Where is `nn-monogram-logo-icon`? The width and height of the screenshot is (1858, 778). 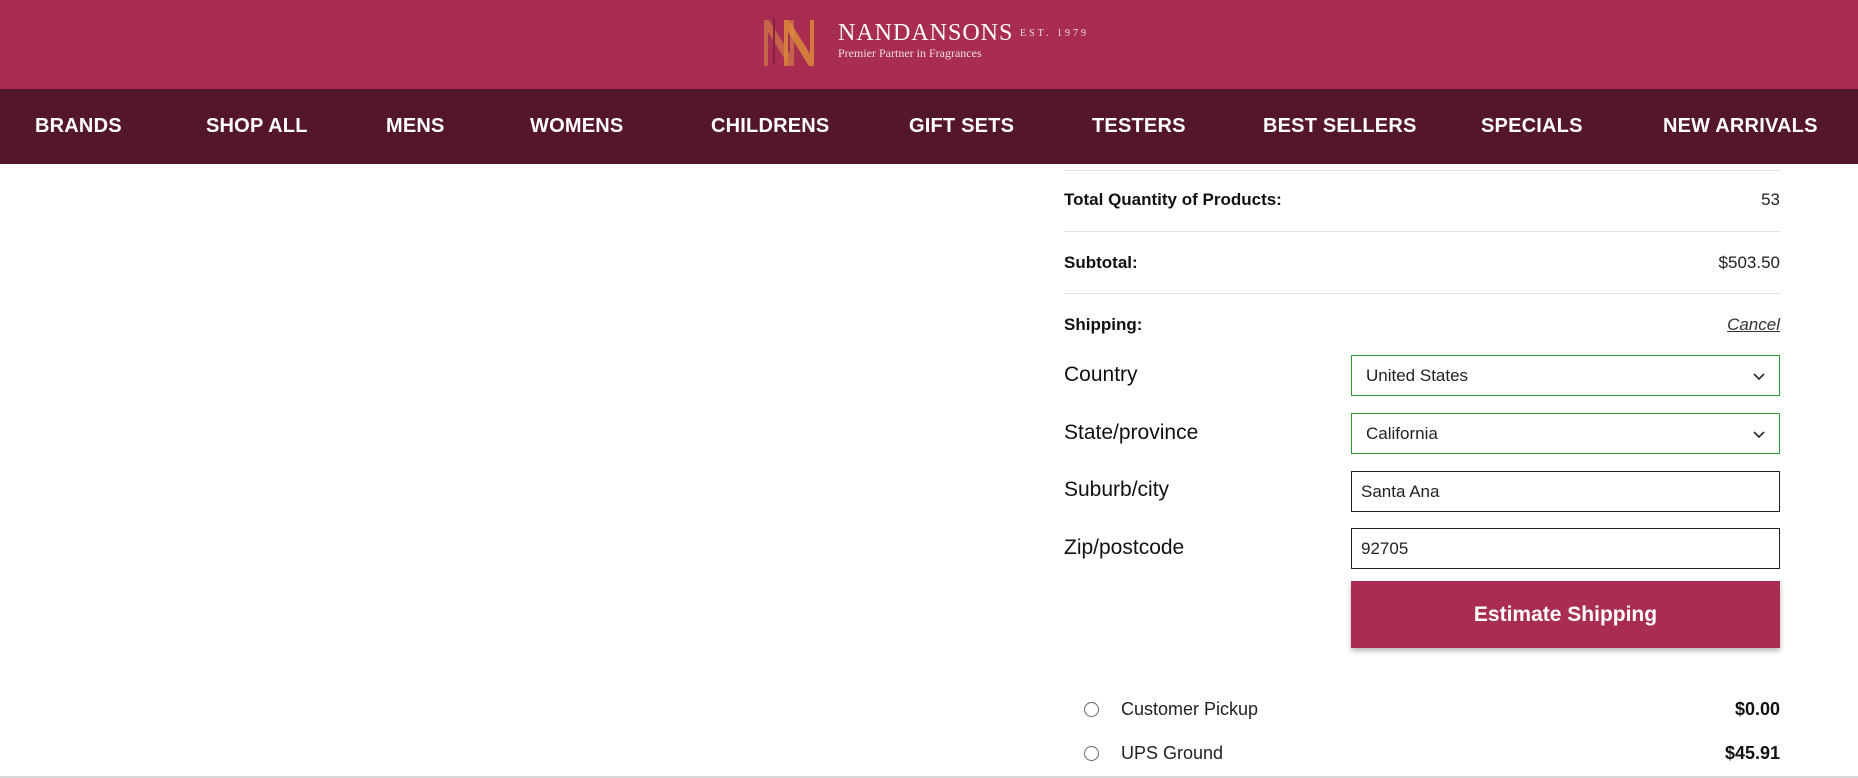 nn-monogram-logo-icon is located at coordinates (789, 42).